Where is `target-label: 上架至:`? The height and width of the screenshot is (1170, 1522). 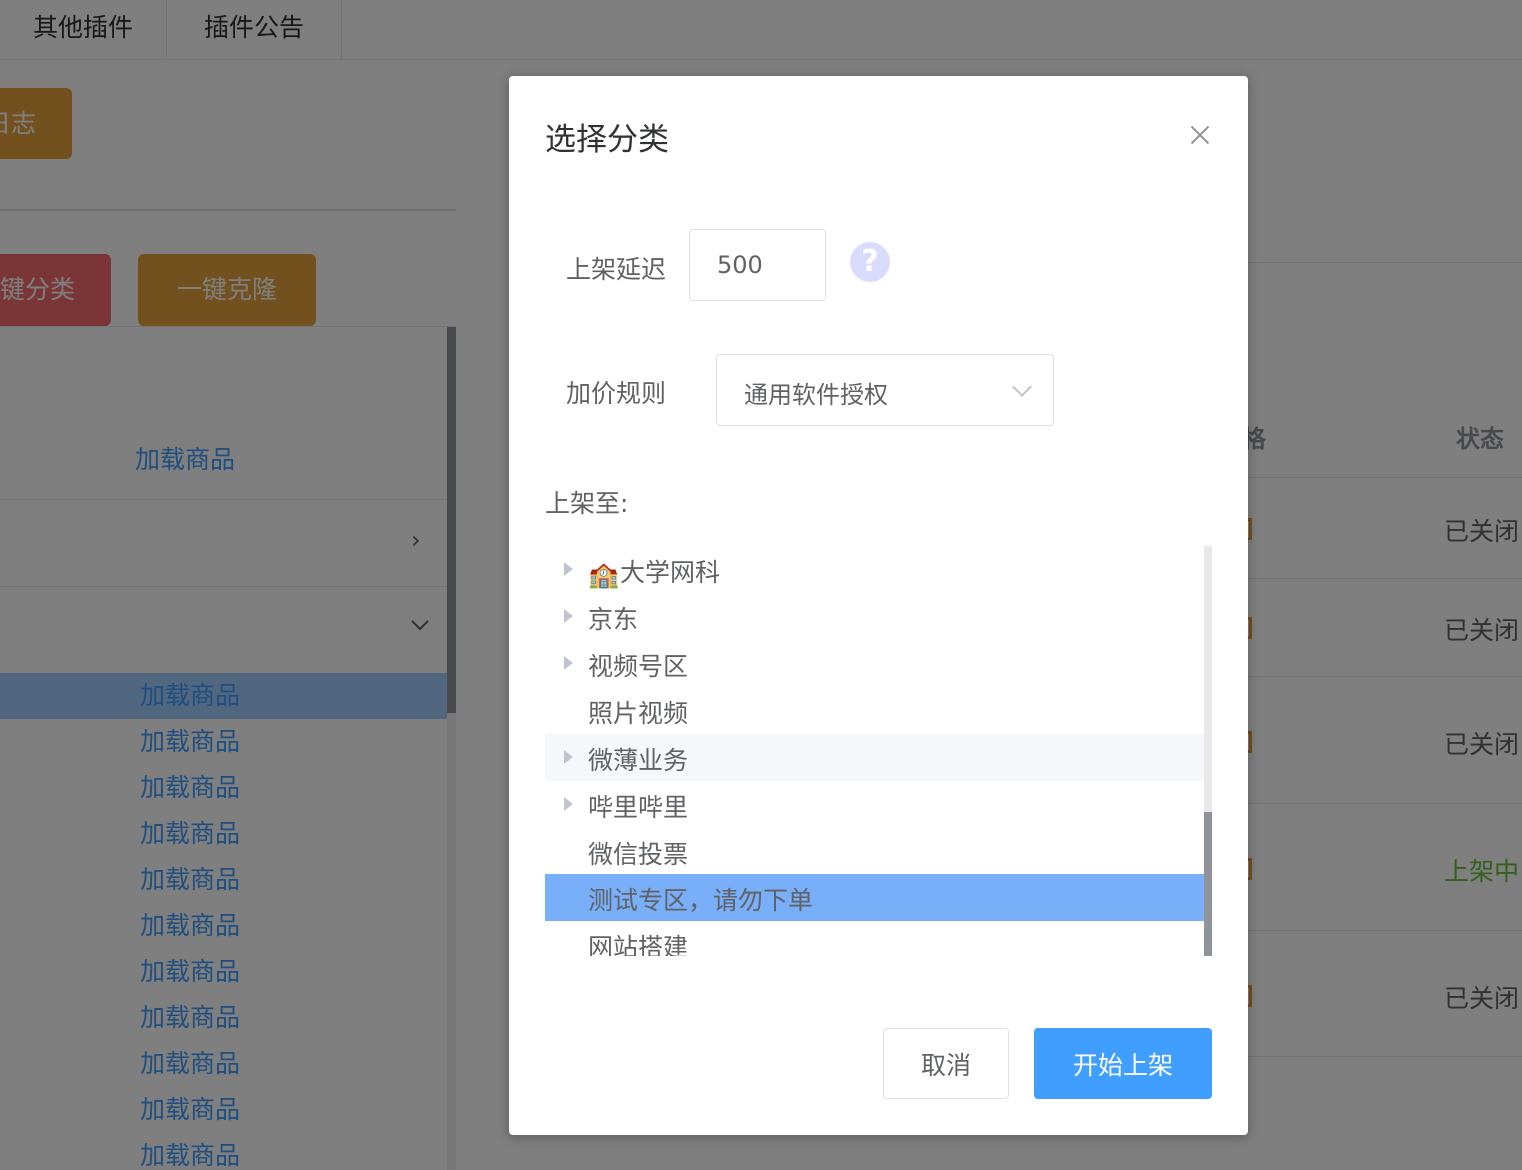
target-label: 上架至: is located at coordinates (587, 503).